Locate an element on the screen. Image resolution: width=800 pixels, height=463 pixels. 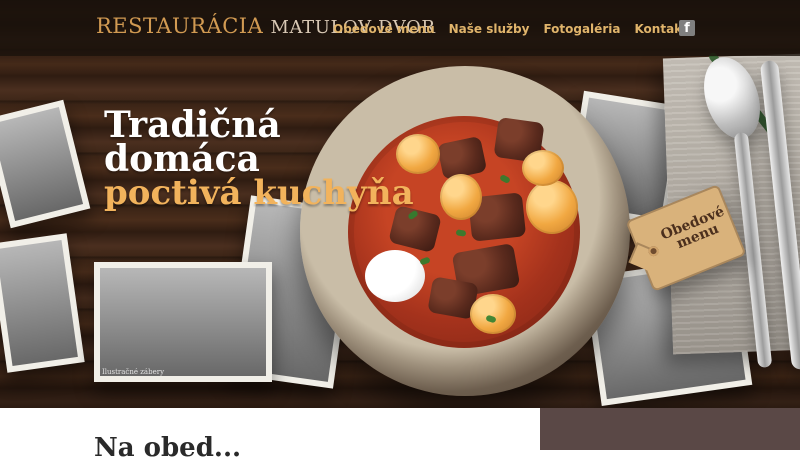
content-area is located at coordinates (270, 429).